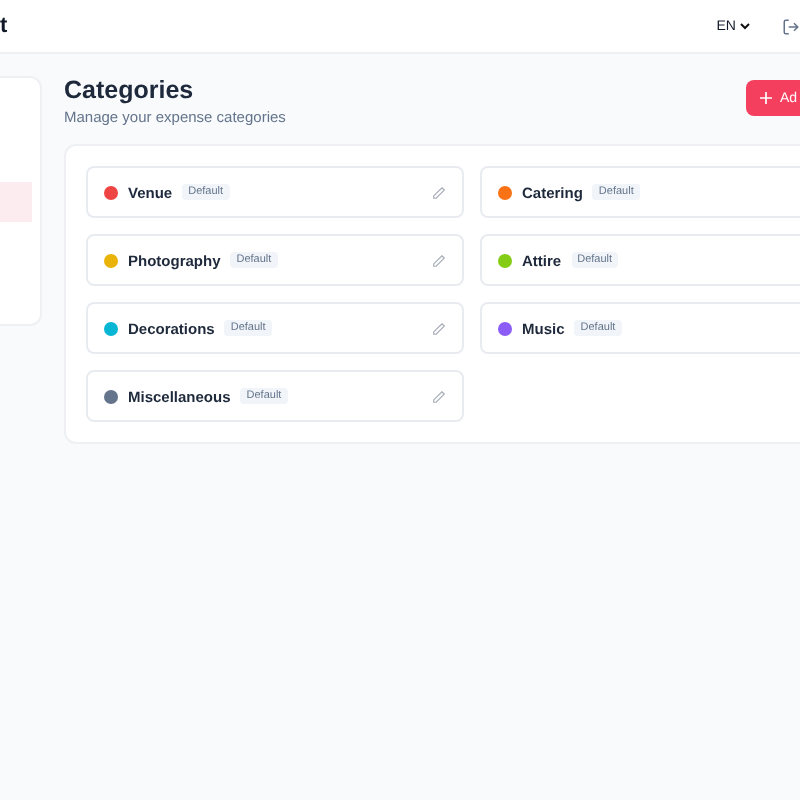  What do you see at coordinates (745, 26) in the screenshot?
I see `chevron-down-icon` at bounding box center [745, 26].